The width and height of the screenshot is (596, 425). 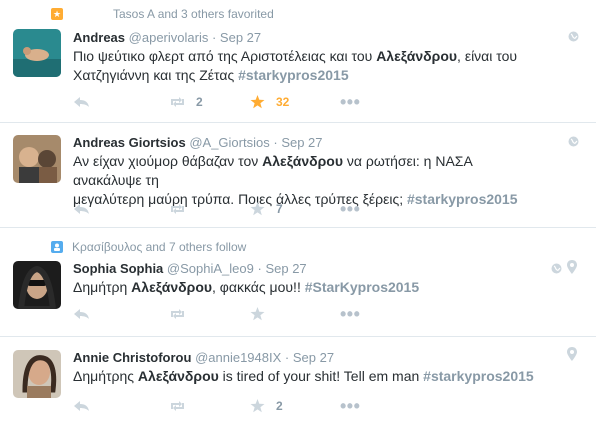 I want to click on context-text: Tasos A and 3 others favorited, so click(x=193, y=14).